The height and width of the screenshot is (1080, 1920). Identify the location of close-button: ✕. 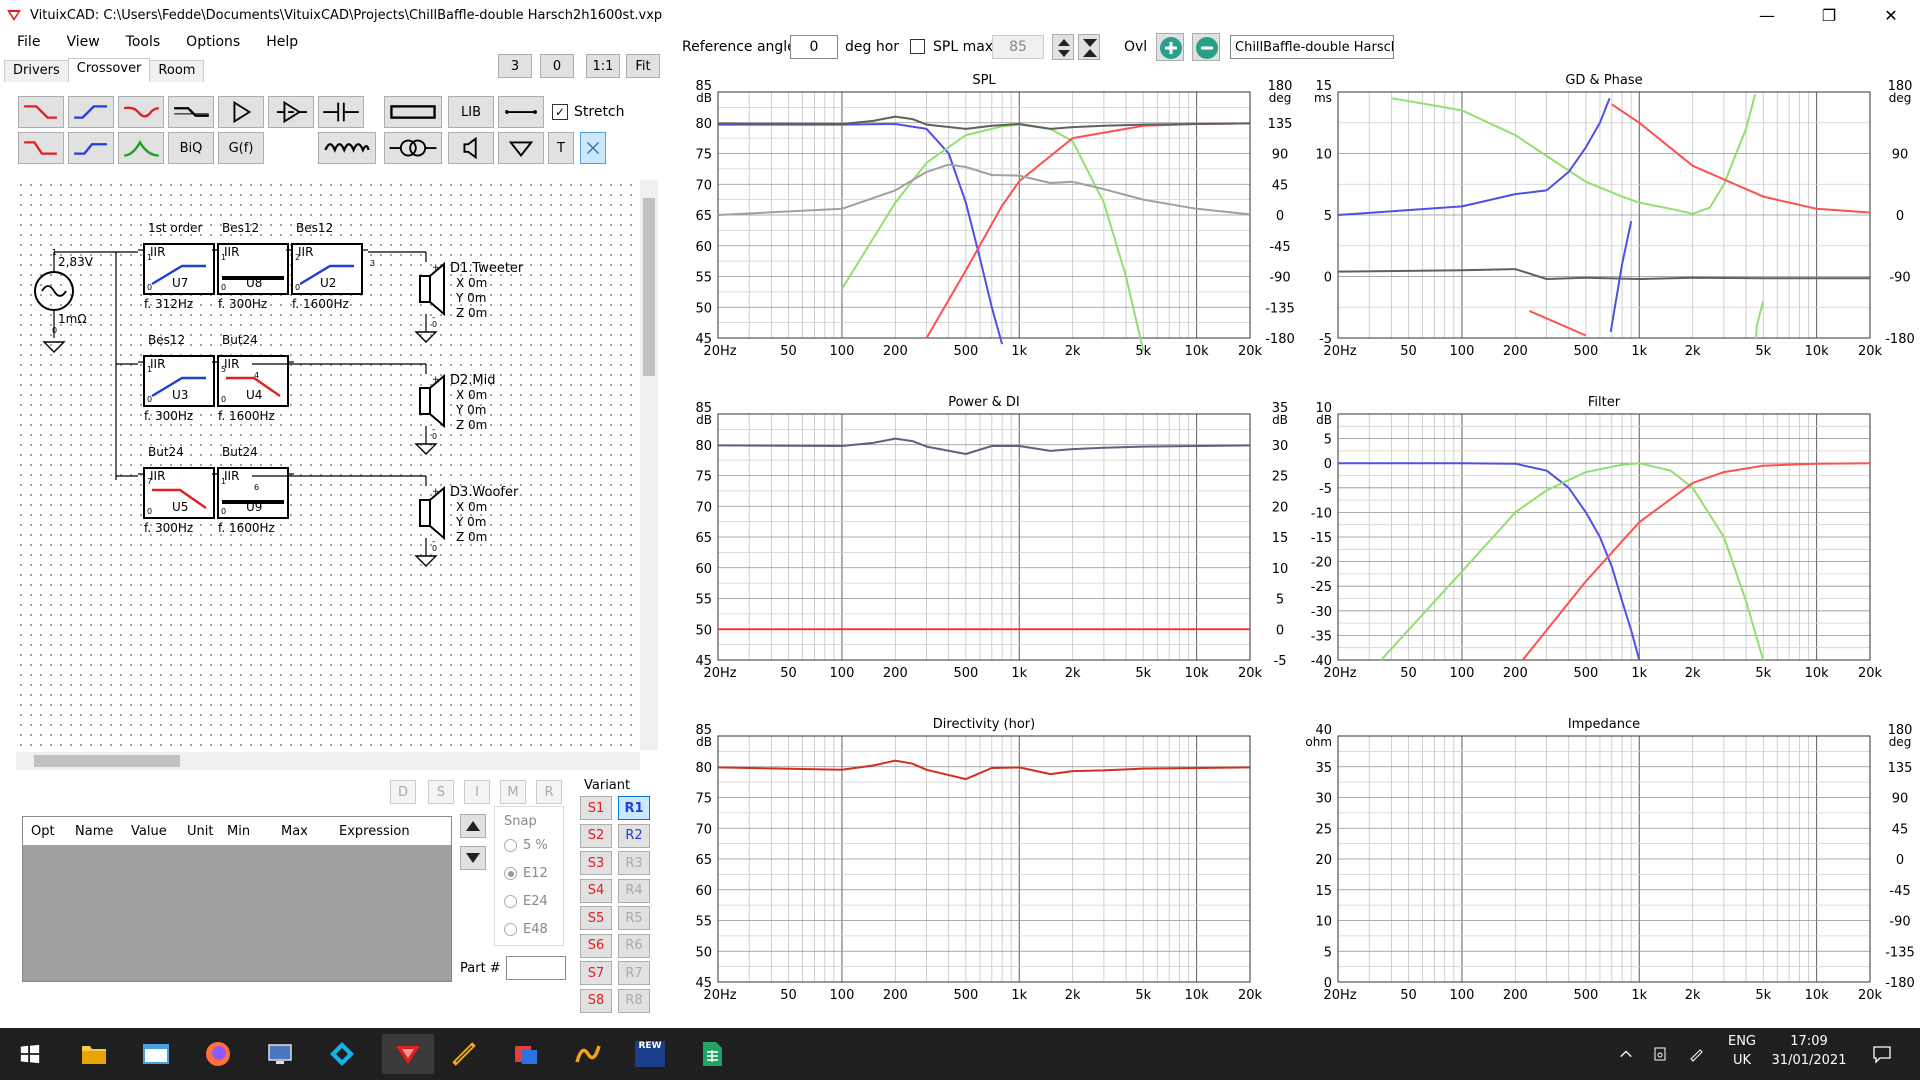
(1891, 15).